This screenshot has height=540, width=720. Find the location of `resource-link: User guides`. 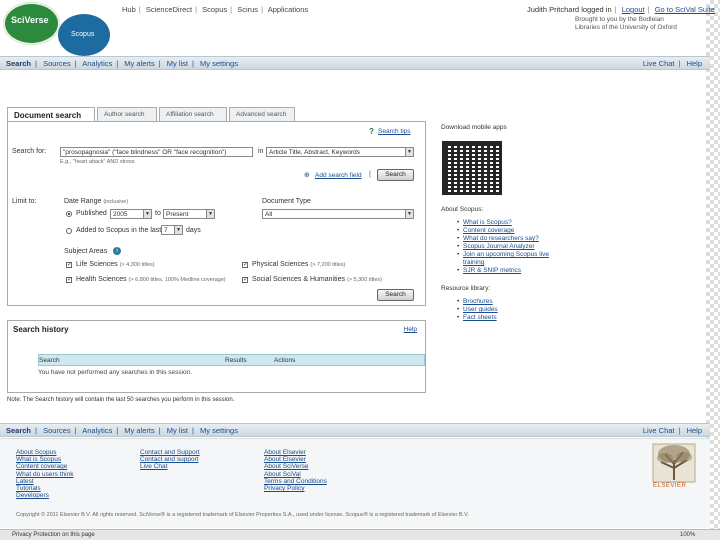

resource-link: User guides is located at coordinates (509, 310).